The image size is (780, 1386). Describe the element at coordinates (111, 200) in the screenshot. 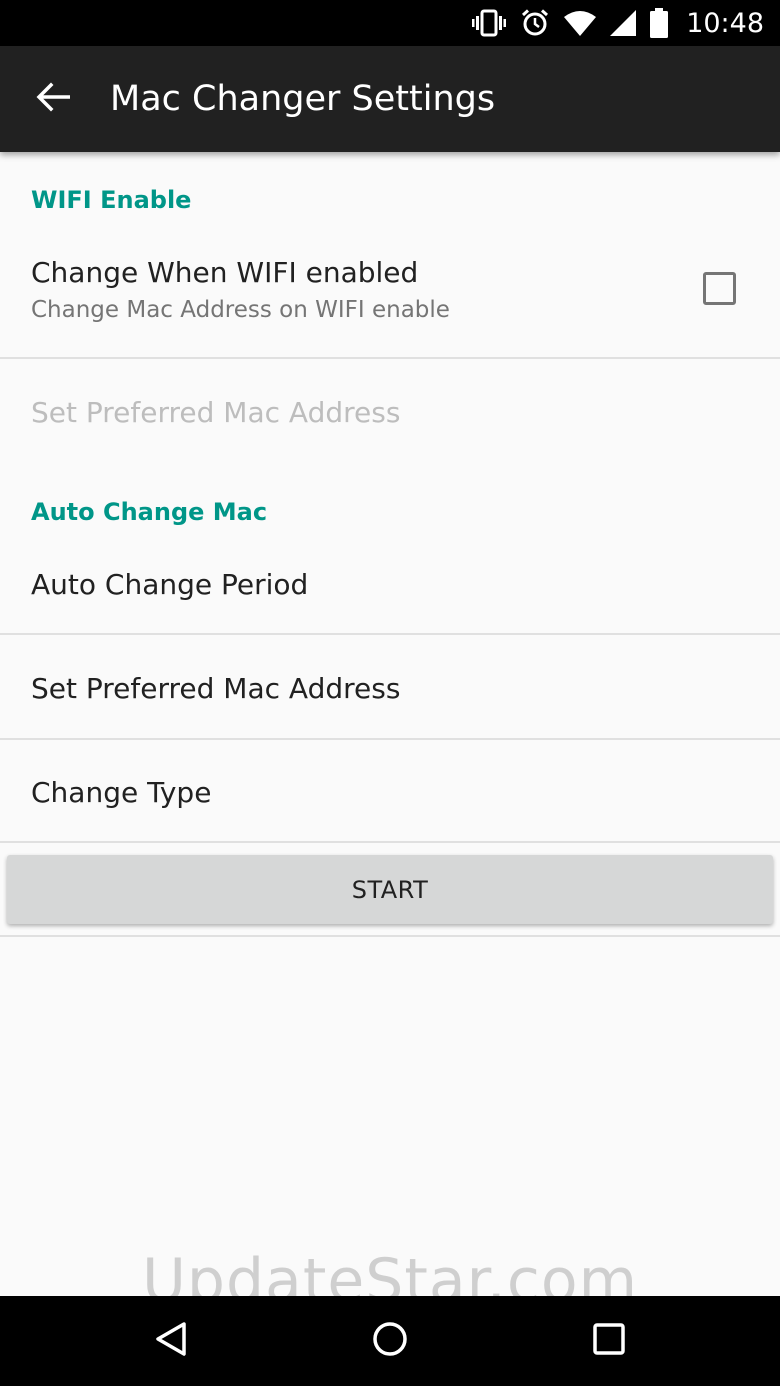

I see `section-header-wifi: WIFI Enable` at that location.